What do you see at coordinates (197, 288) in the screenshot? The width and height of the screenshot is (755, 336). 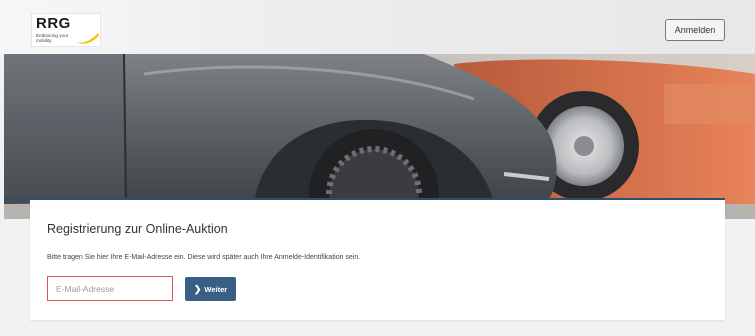 I see `chevron-right-icon: ❯` at bounding box center [197, 288].